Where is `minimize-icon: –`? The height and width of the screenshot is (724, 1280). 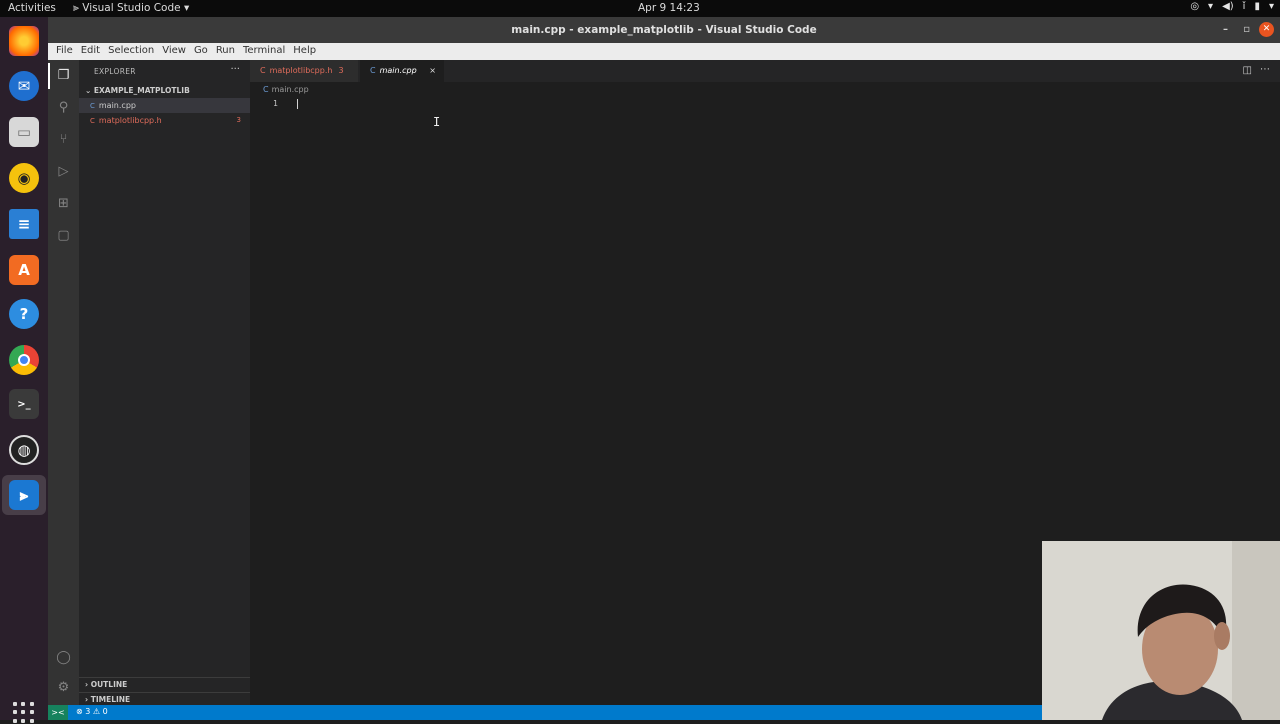 minimize-icon: – is located at coordinates (1225, 29).